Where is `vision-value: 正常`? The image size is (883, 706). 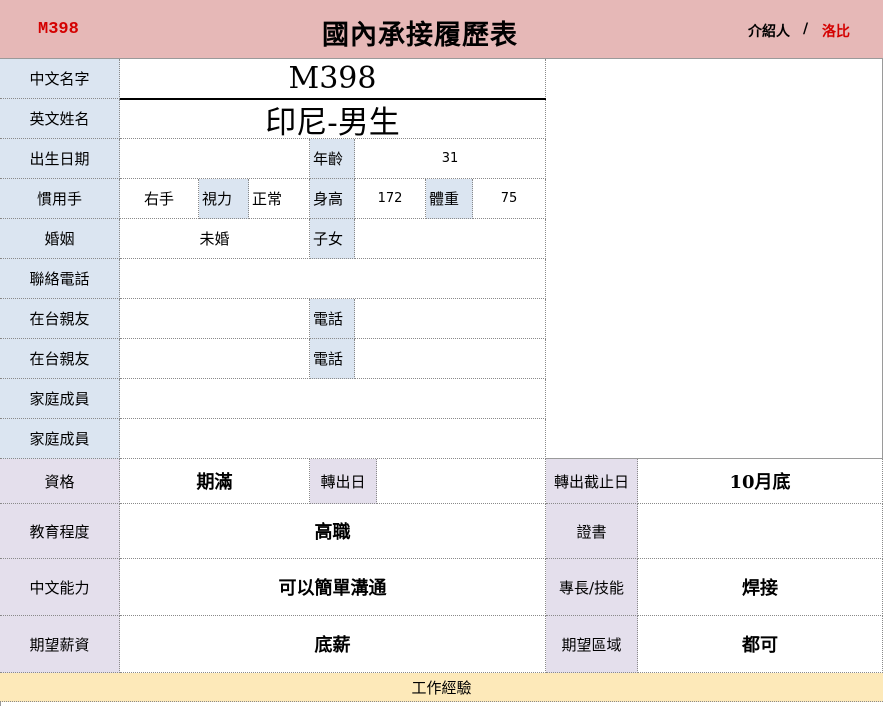 vision-value: 正常 is located at coordinates (279, 199).